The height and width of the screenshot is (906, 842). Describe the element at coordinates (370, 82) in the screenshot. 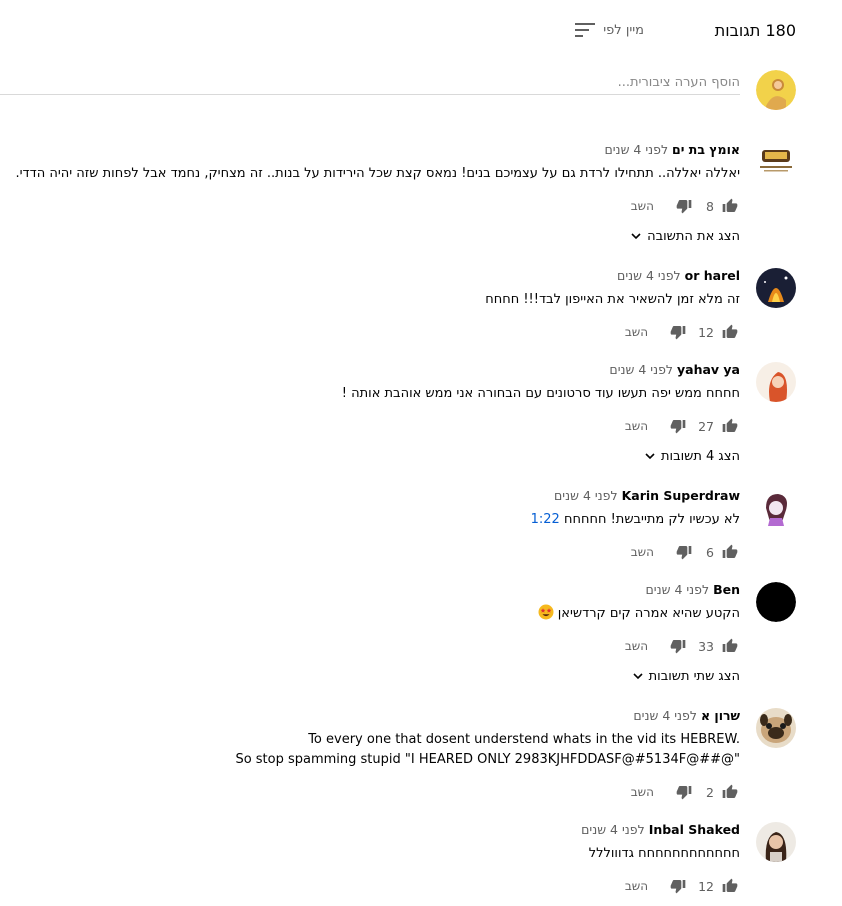

I see `add-comment-input` at that location.